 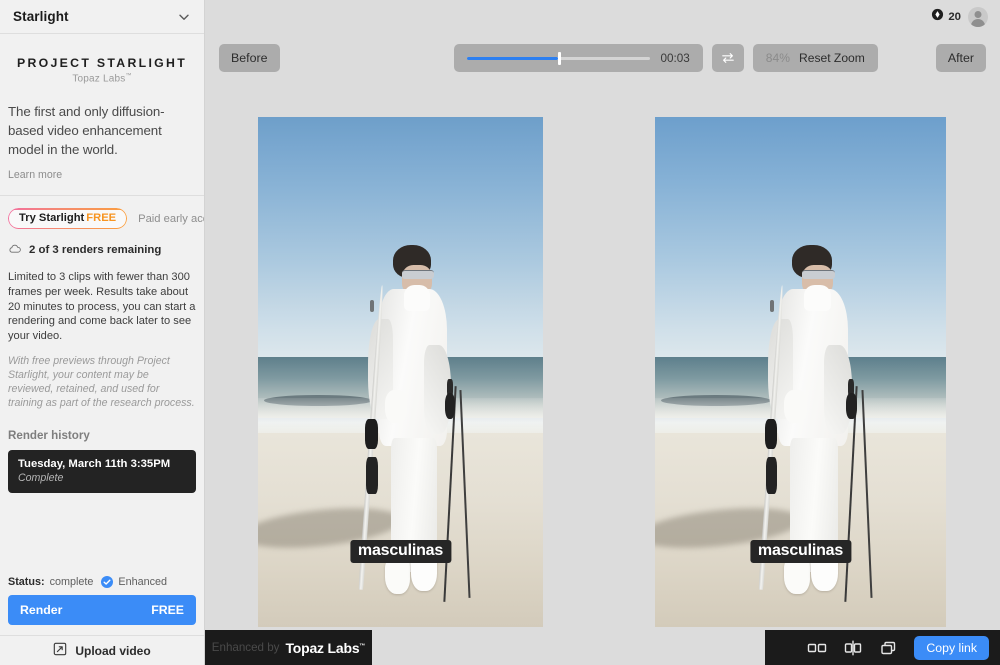 I want to click on reset-zoom-button: 84% Reset Zoom, so click(x=815, y=58).